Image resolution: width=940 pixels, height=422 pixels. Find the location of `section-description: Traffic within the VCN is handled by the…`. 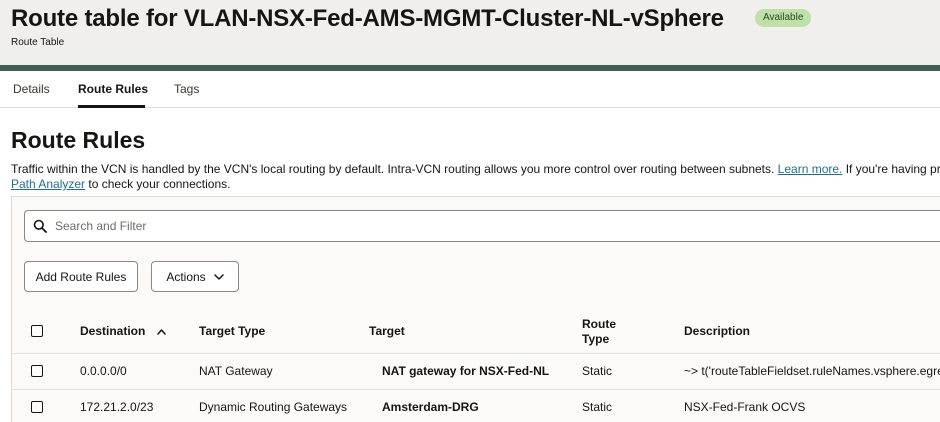

section-description: Traffic within the VCN is handled by the… is located at coordinates (475, 177).